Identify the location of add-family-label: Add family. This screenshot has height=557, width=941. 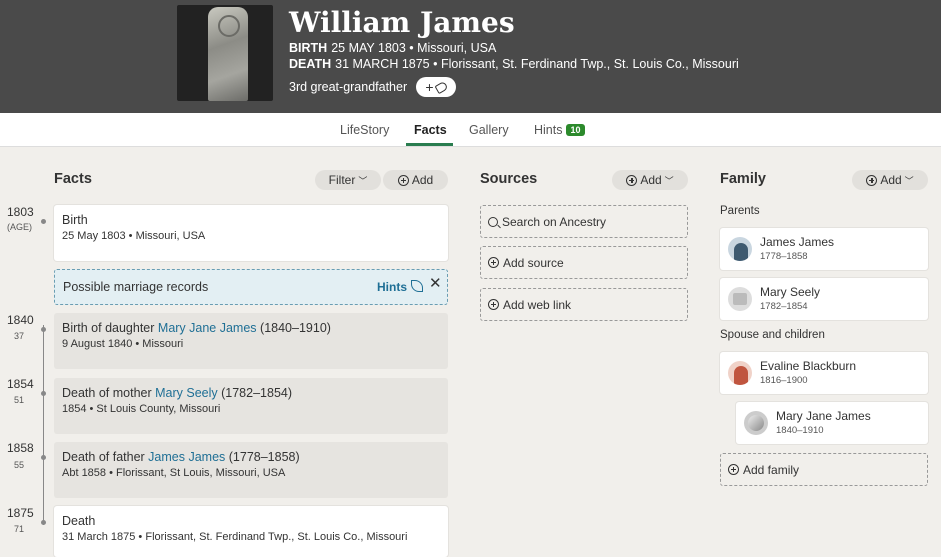
(771, 469).